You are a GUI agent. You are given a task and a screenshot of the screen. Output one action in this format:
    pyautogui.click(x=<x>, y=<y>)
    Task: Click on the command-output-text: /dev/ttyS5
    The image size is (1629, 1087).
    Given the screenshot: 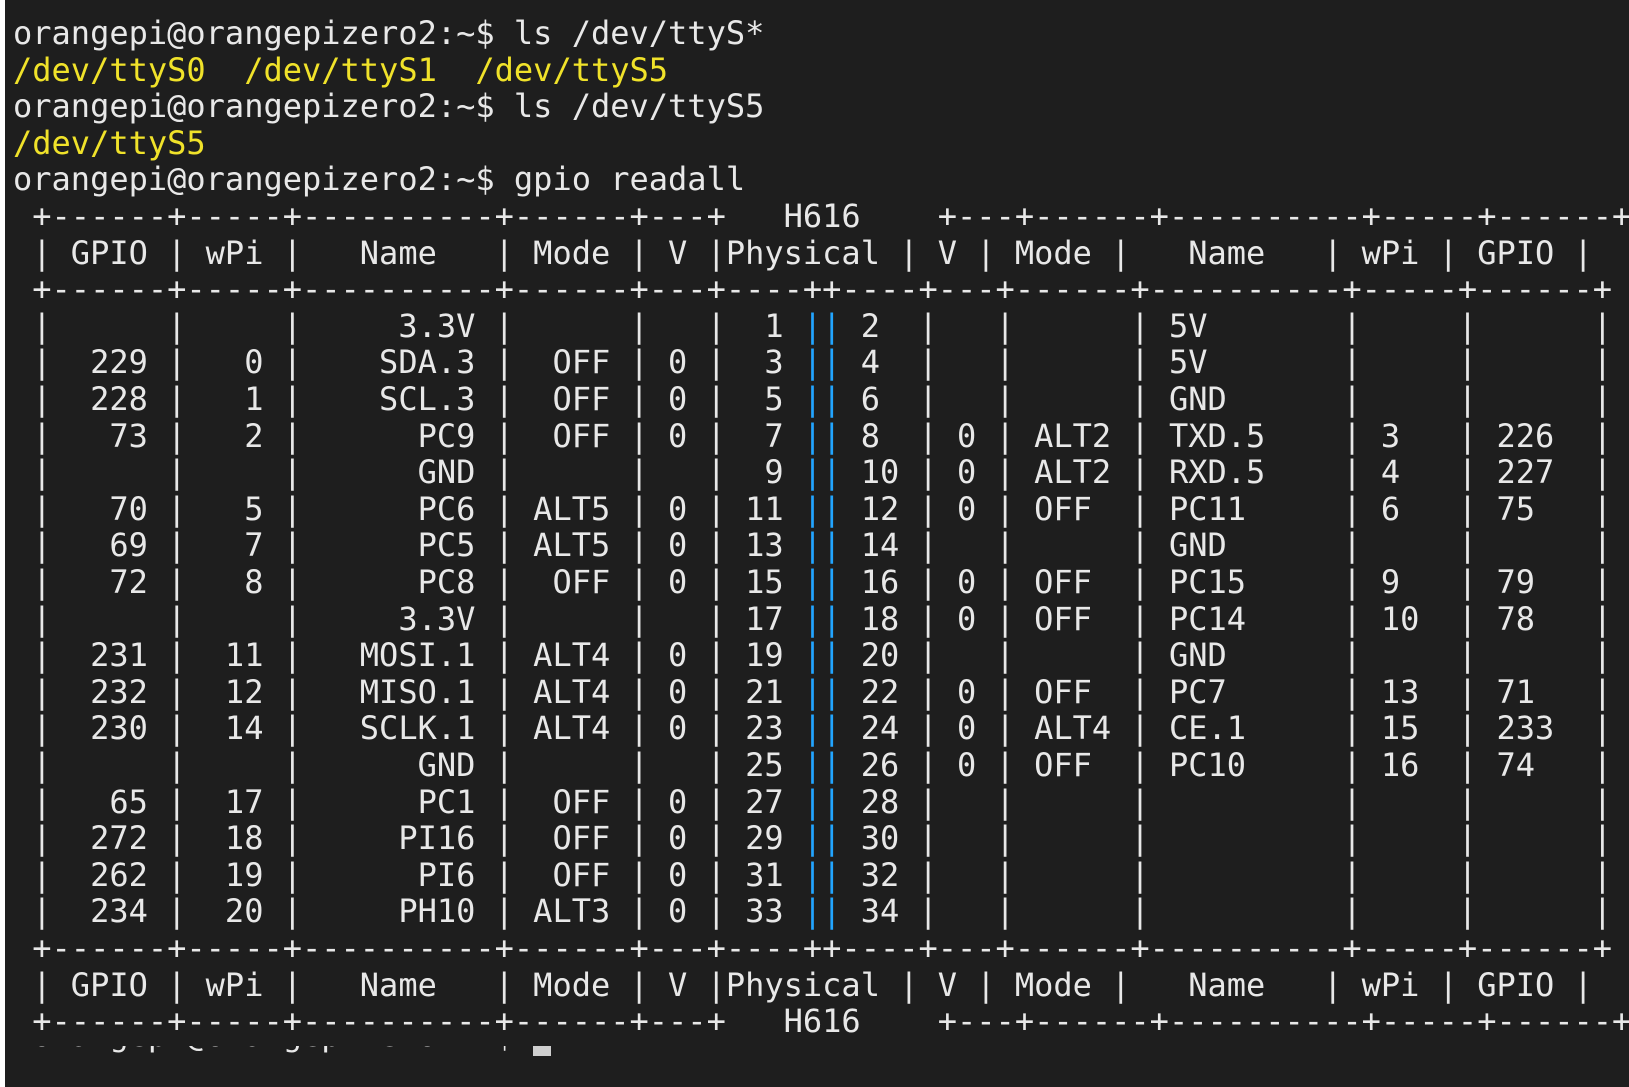 What is the action you would take?
    pyautogui.click(x=109, y=142)
    